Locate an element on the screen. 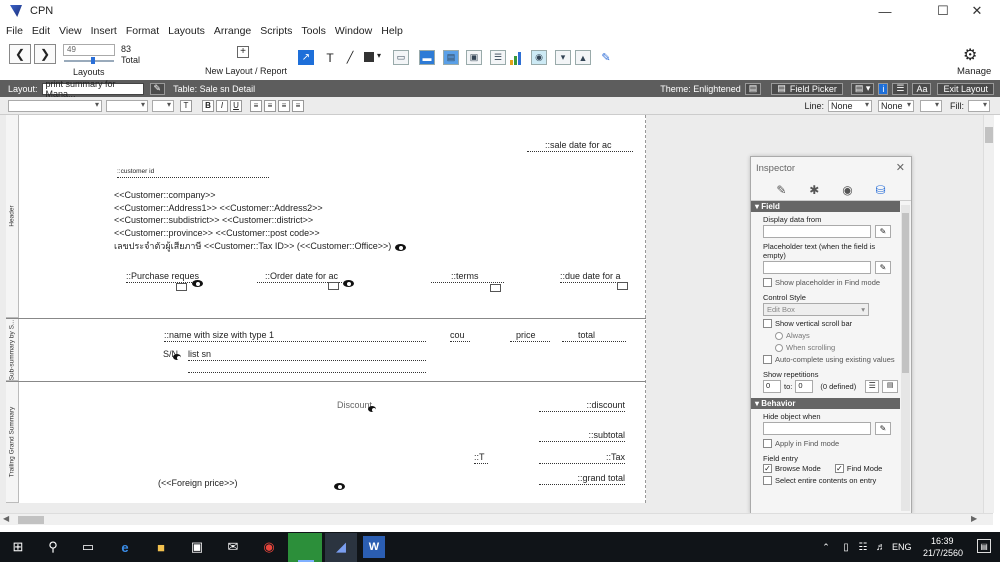 The image size is (1000, 562). scroll-left-icon: ◀ is located at coordinates (6, 518).